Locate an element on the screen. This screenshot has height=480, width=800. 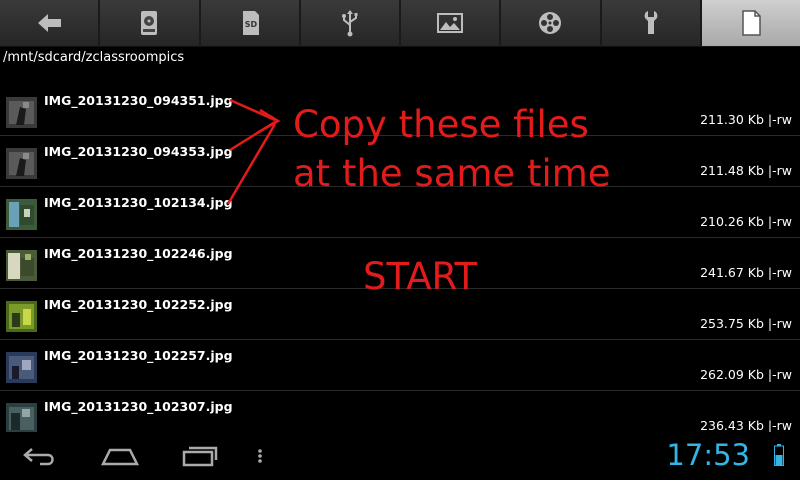
document-icon is located at coordinates (751, 23).